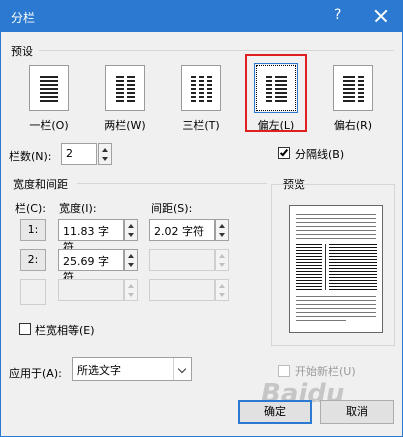 This screenshot has width=403, height=437. I want to click on column-2-width-stepper, so click(131, 260).